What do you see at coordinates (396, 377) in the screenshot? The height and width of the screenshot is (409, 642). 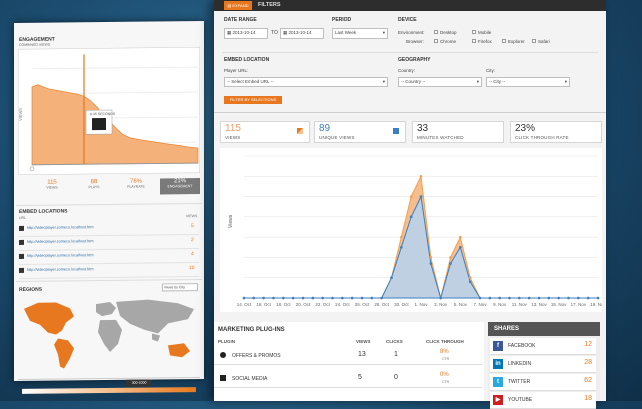 I see `plugin-clicks: 0` at bounding box center [396, 377].